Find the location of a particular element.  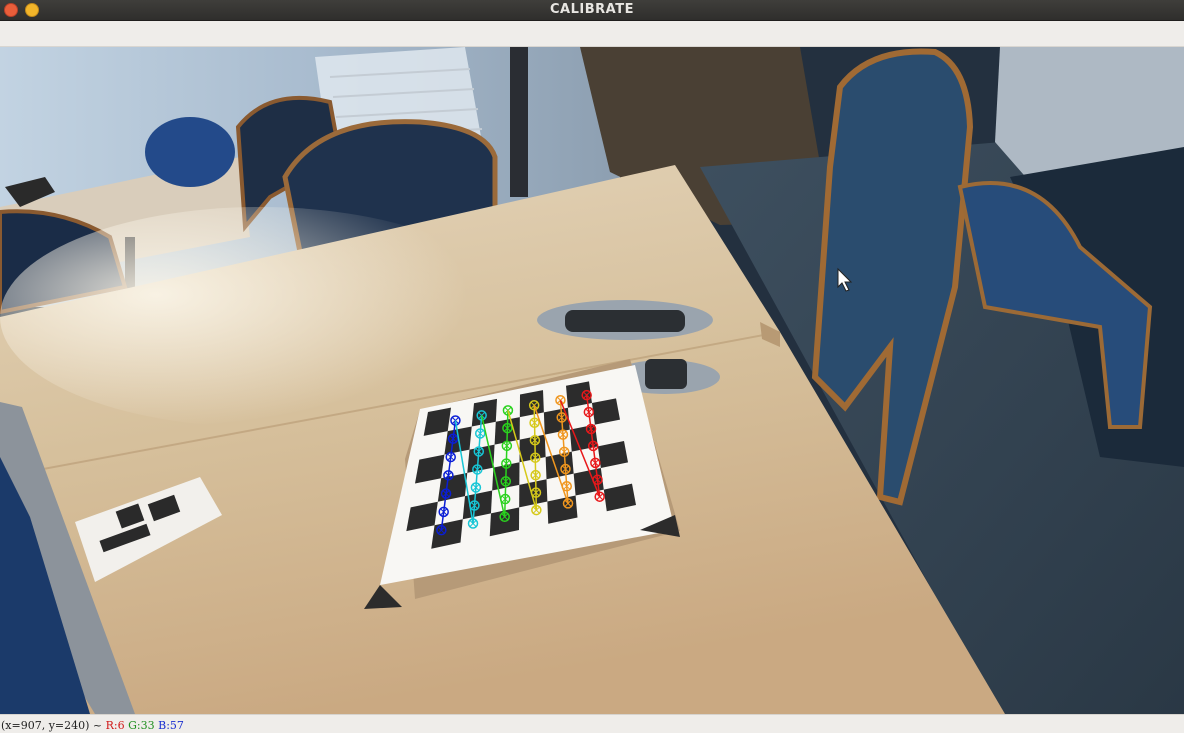

chair-edge is located at coordinates (519, 122).